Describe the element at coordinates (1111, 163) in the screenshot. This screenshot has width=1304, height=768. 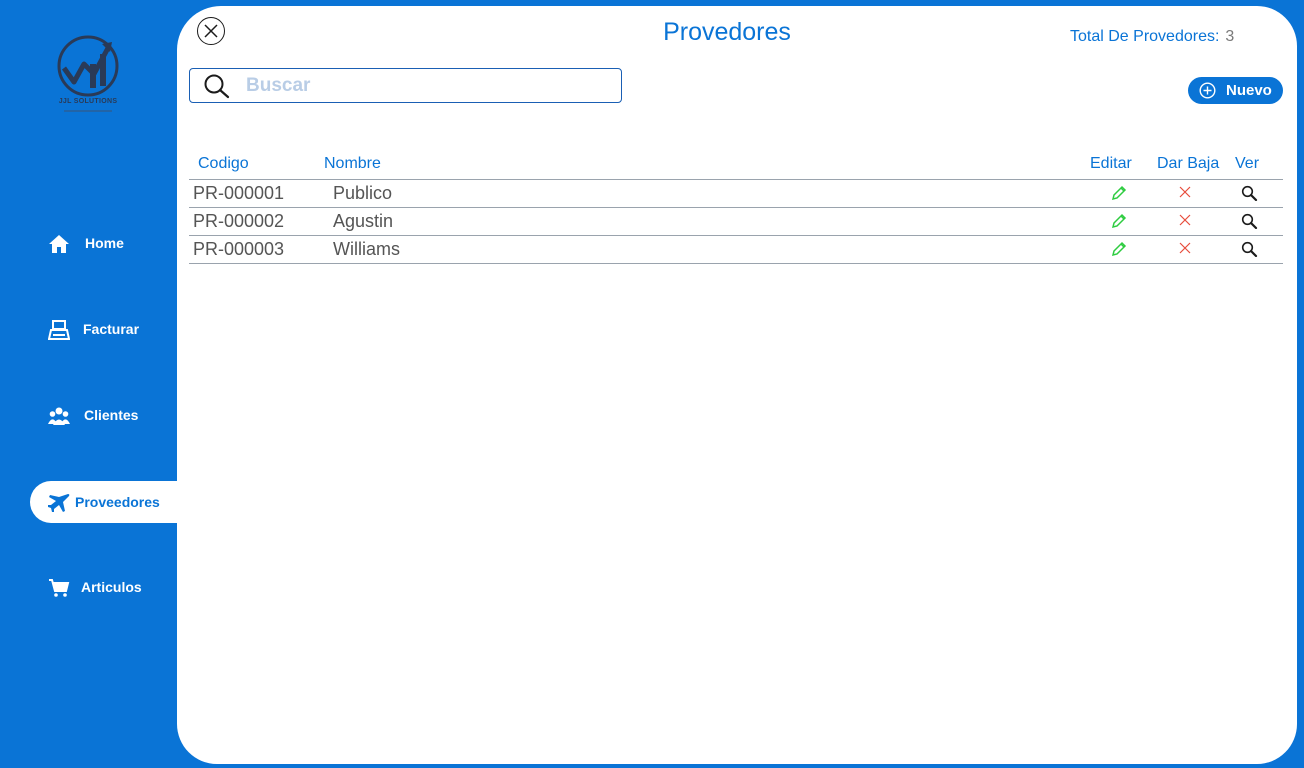
I see `column-header-edit: Editar` at that location.